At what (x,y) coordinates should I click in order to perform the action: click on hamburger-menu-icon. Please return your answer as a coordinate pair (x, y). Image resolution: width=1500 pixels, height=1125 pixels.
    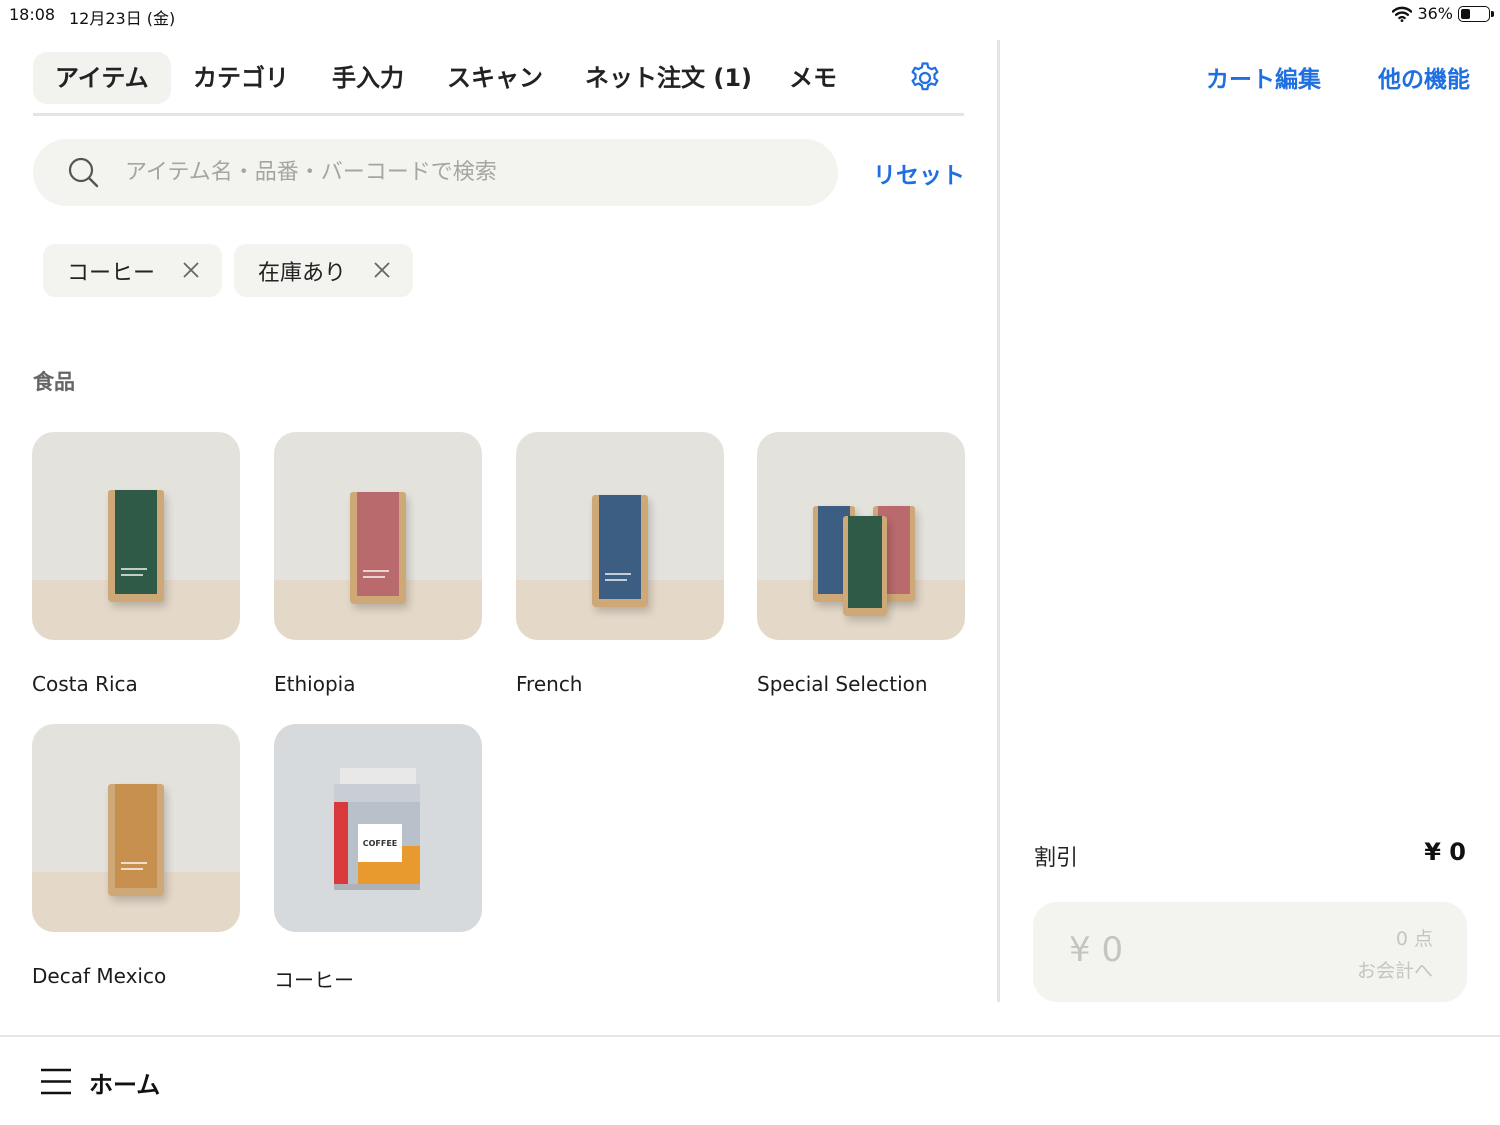
    Looking at the image, I should click on (56, 1081).